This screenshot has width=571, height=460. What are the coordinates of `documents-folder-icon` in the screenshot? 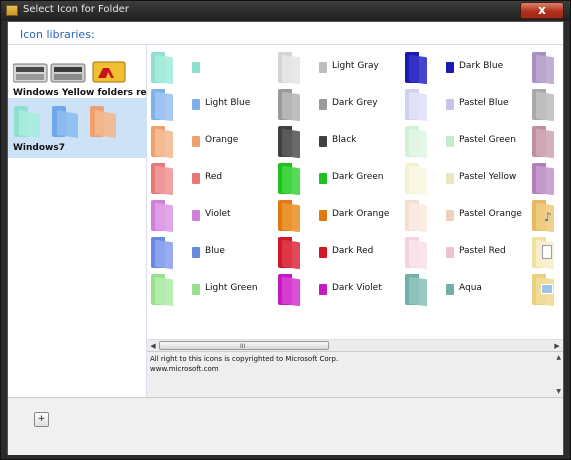 It's located at (544, 253).